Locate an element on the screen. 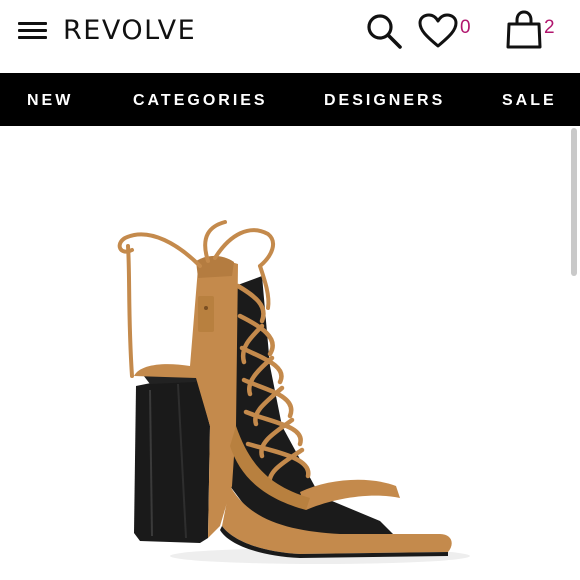 This screenshot has height=580, width=580. main-nav: NEW CATEGORIES DESIGNERS SALE is located at coordinates (290, 99).